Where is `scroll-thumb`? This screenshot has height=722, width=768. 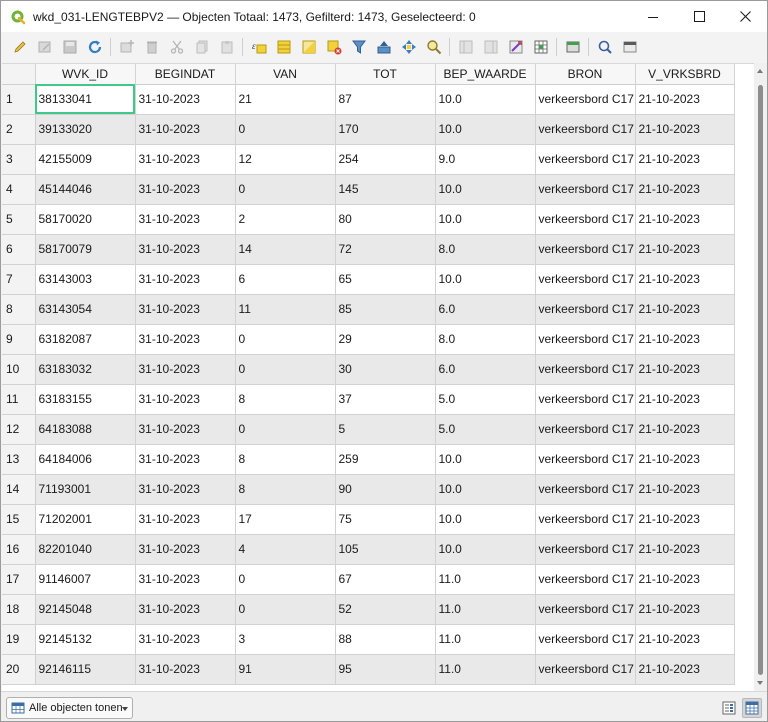 scroll-thumb is located at coordinates (760, 380).